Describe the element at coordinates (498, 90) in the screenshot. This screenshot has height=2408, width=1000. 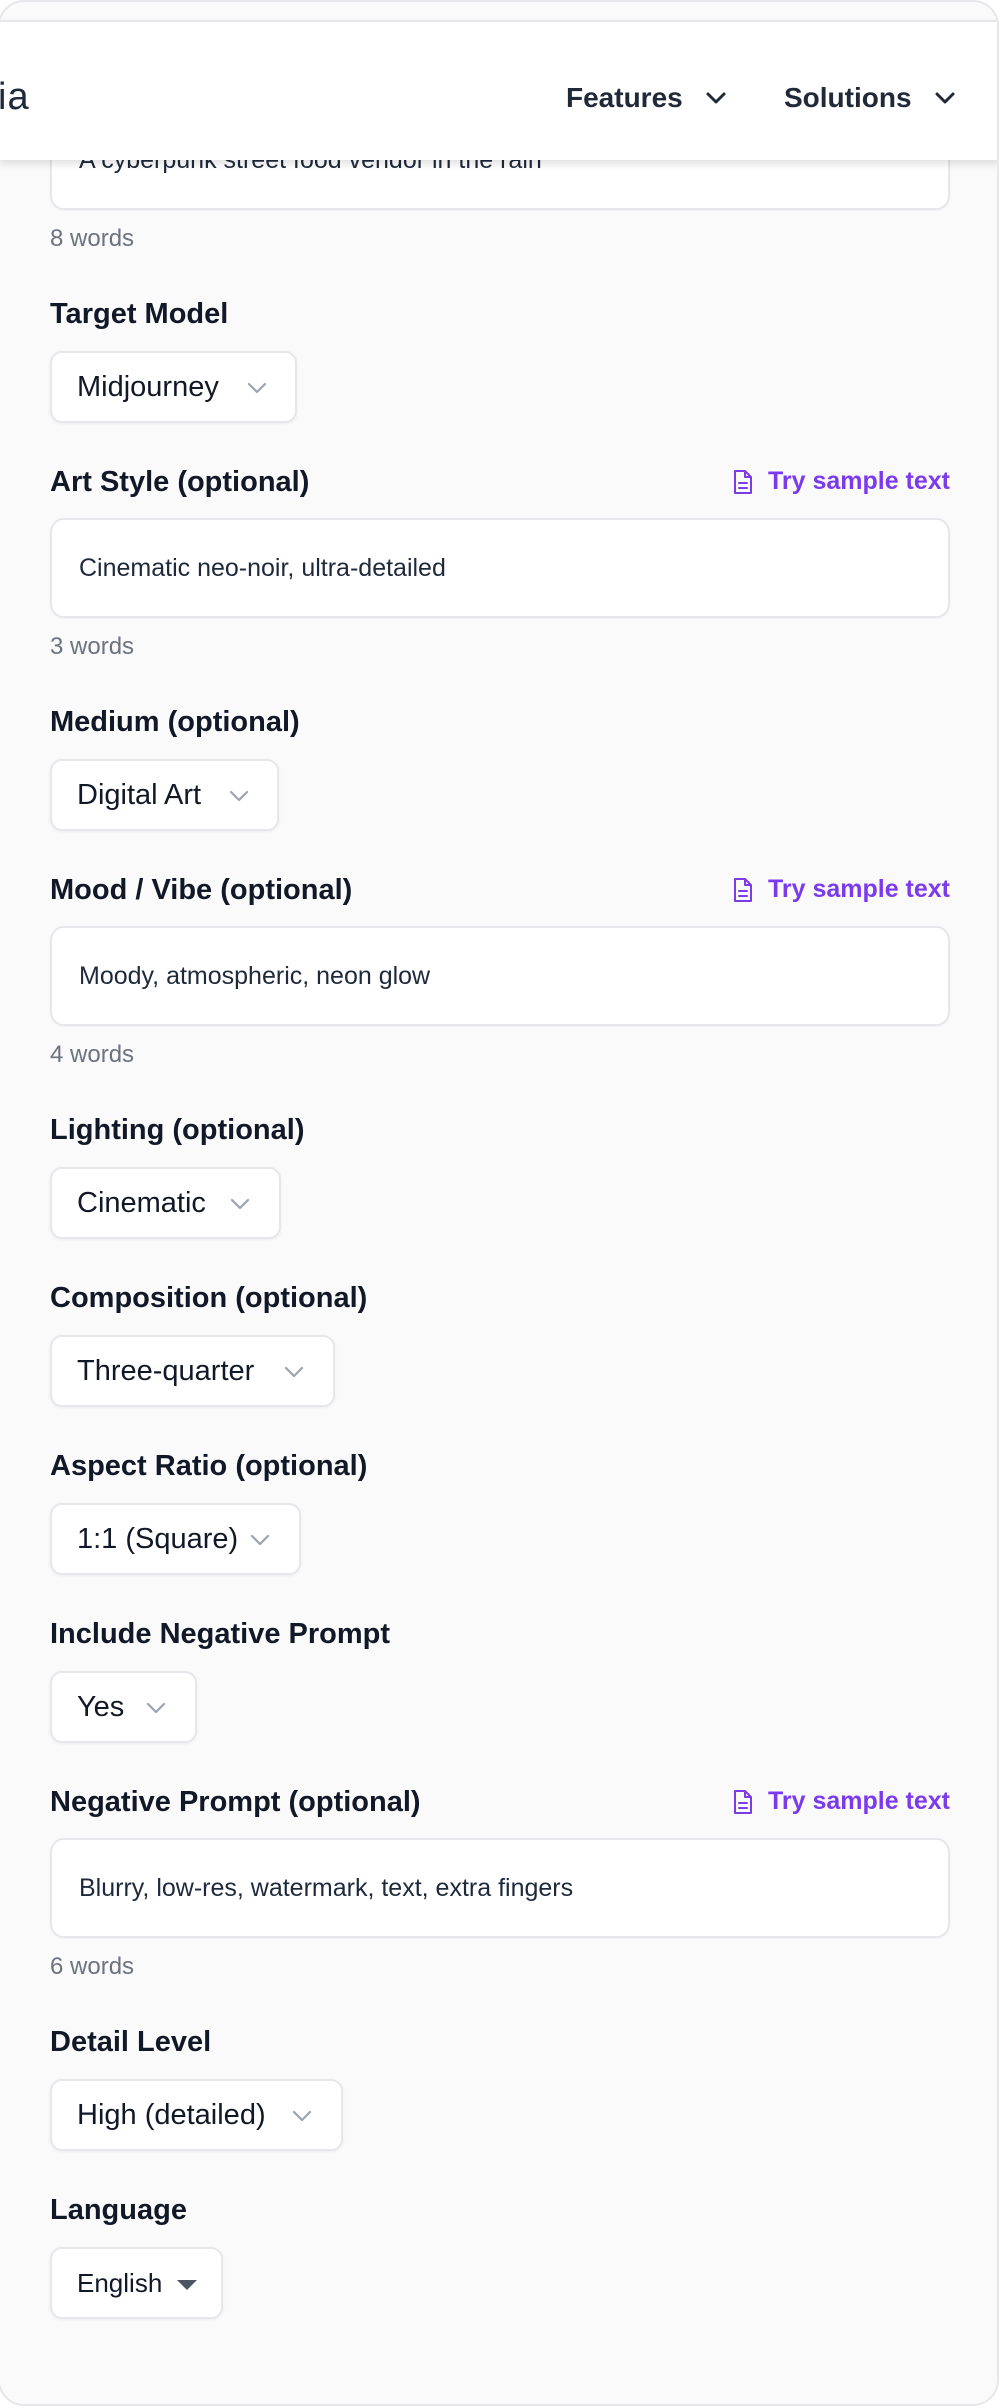
I see `top-nav-bar: ia Features Solutions` at that location.